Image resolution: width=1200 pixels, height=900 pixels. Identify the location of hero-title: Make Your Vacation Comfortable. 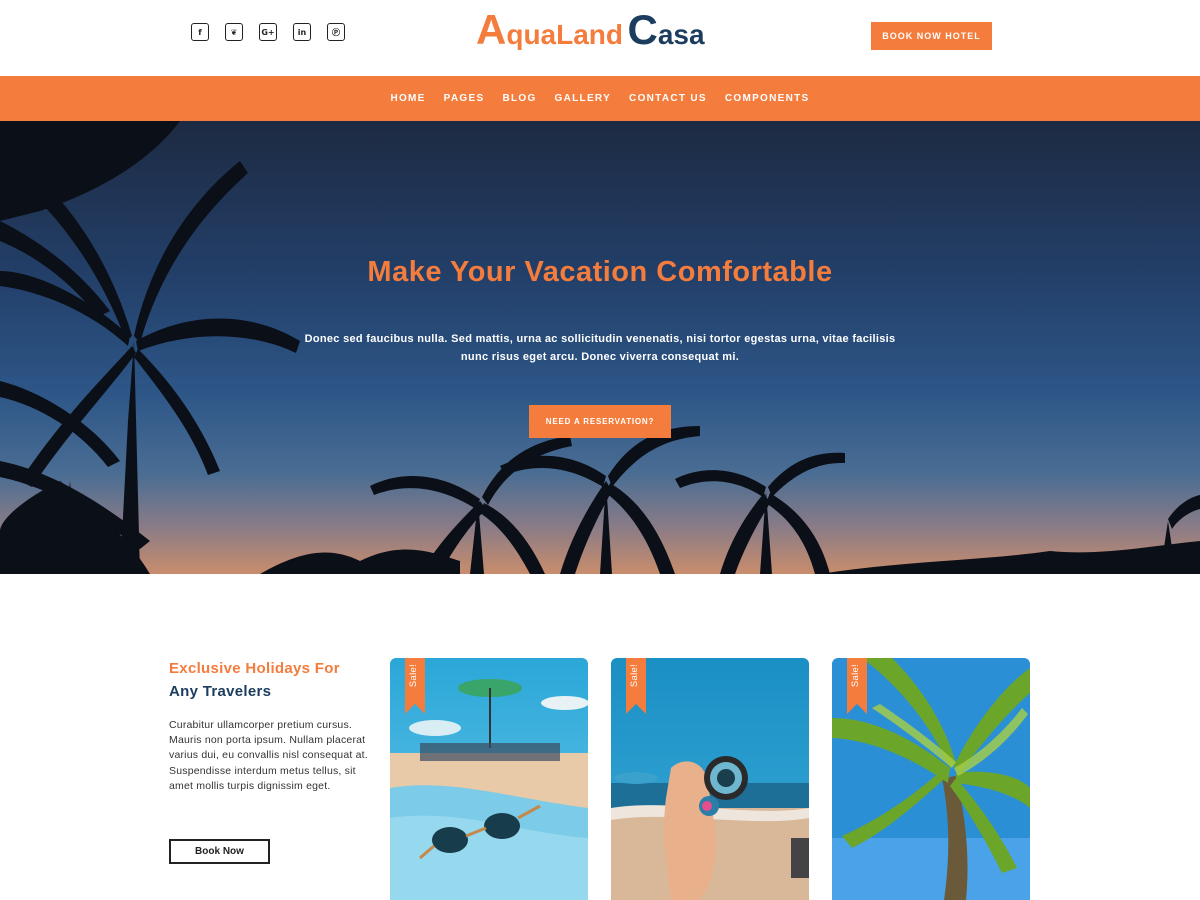
(600, 272).